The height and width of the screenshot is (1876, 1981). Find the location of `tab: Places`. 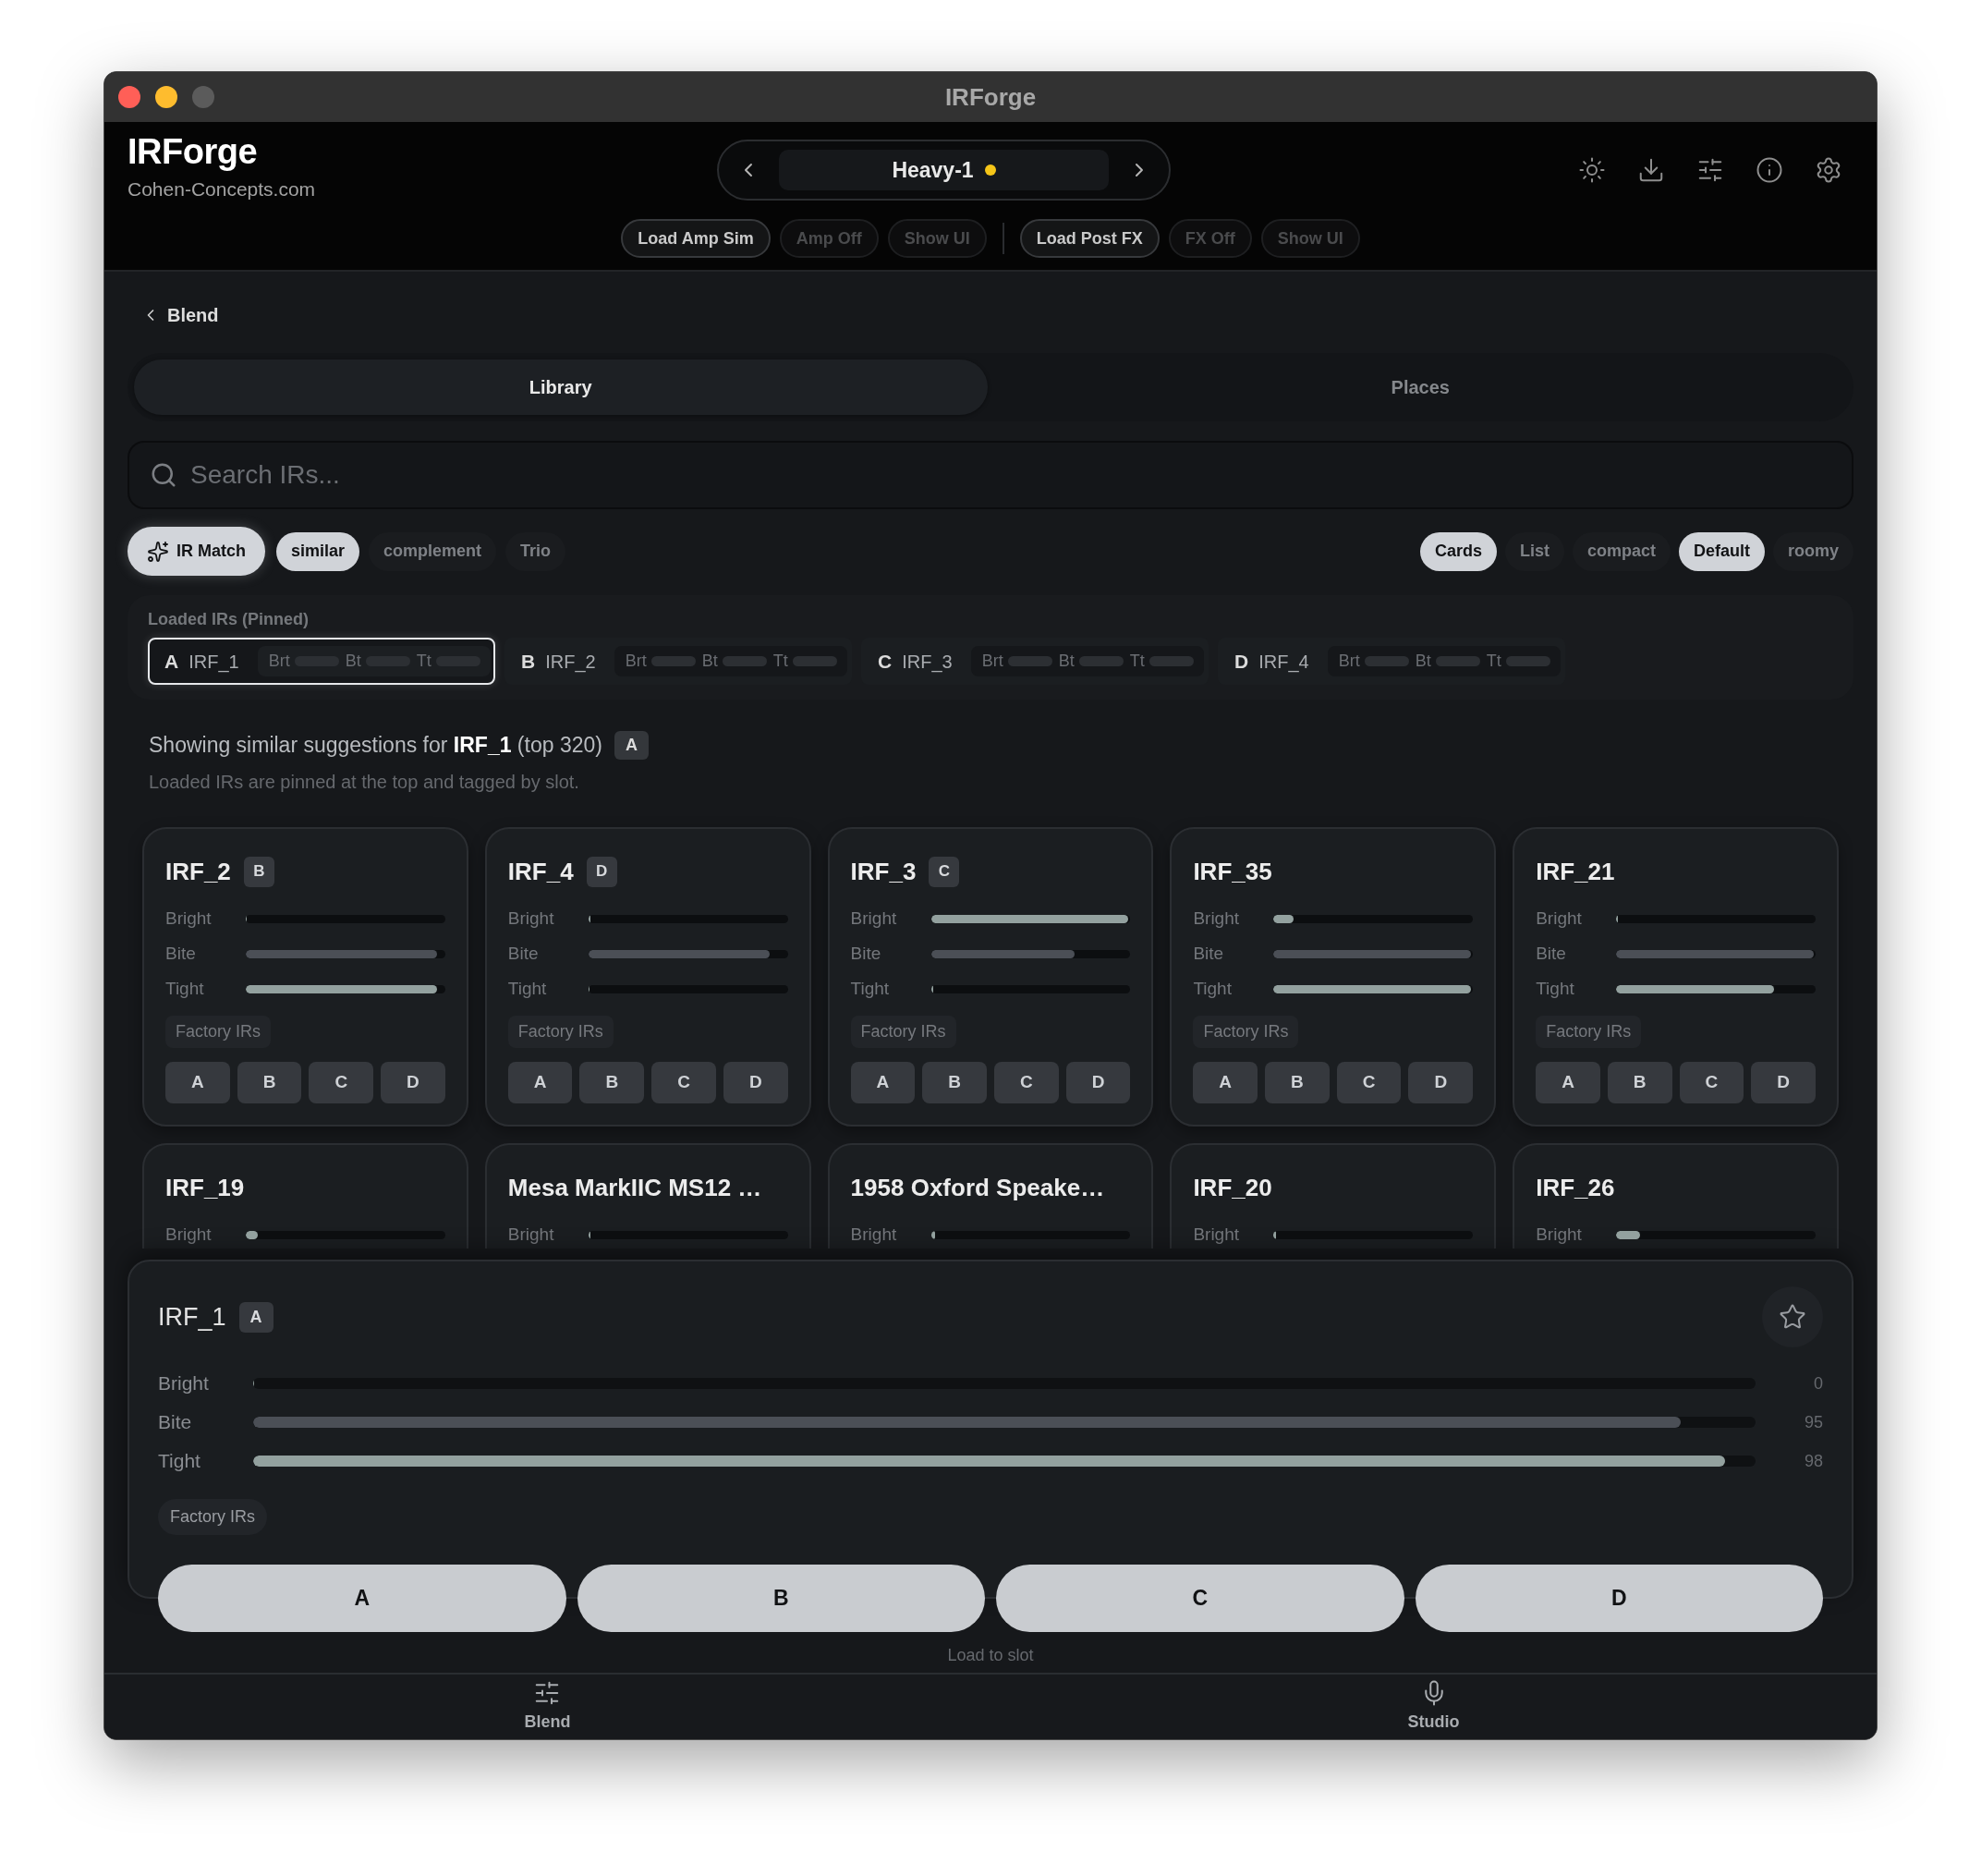

tab: Places is located at coordinates (1420, 387).